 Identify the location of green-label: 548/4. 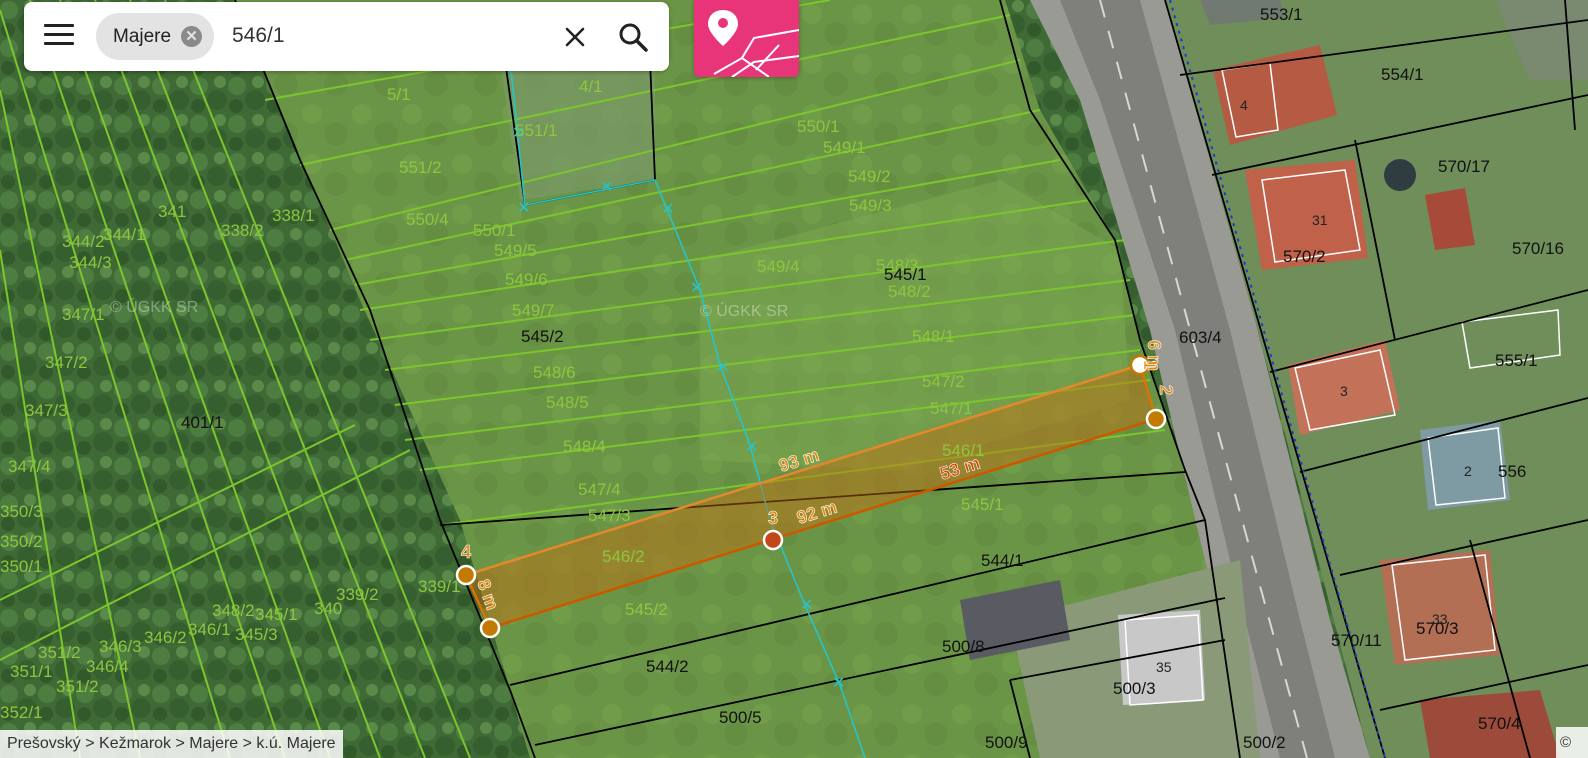
(584, 446).